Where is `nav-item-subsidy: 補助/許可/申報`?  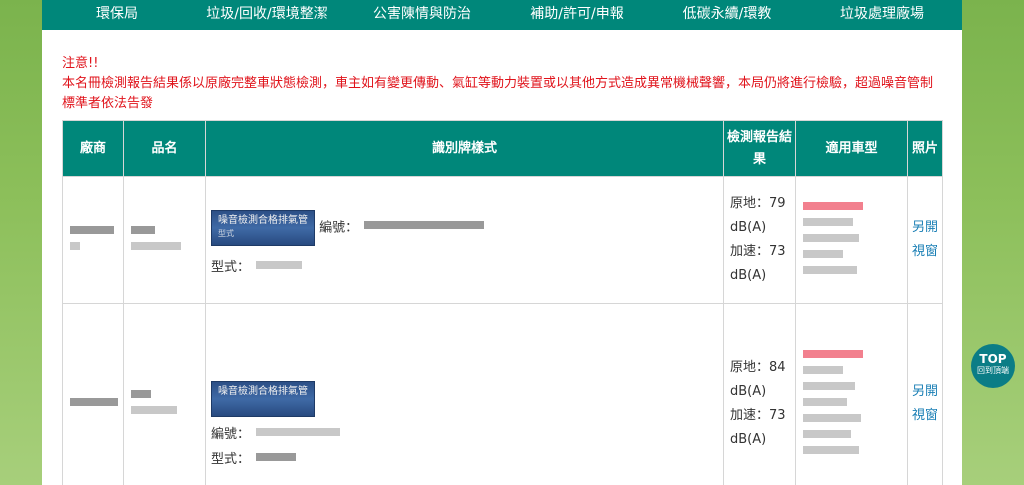 nav-item-subsidy: 補助/許可/申報 is located at coordinates (577, 15).